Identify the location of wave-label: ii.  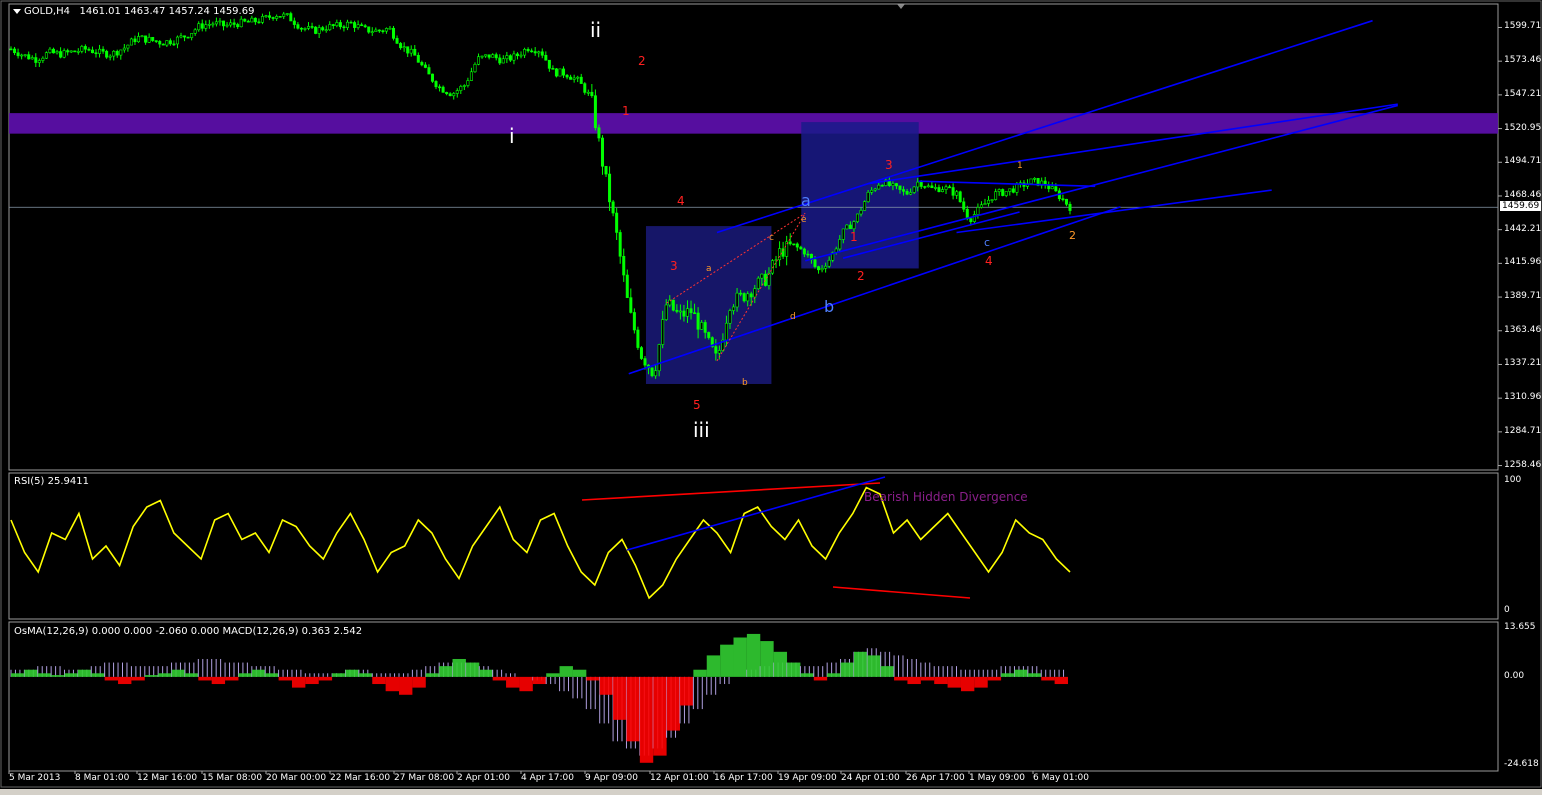
(596, 30).